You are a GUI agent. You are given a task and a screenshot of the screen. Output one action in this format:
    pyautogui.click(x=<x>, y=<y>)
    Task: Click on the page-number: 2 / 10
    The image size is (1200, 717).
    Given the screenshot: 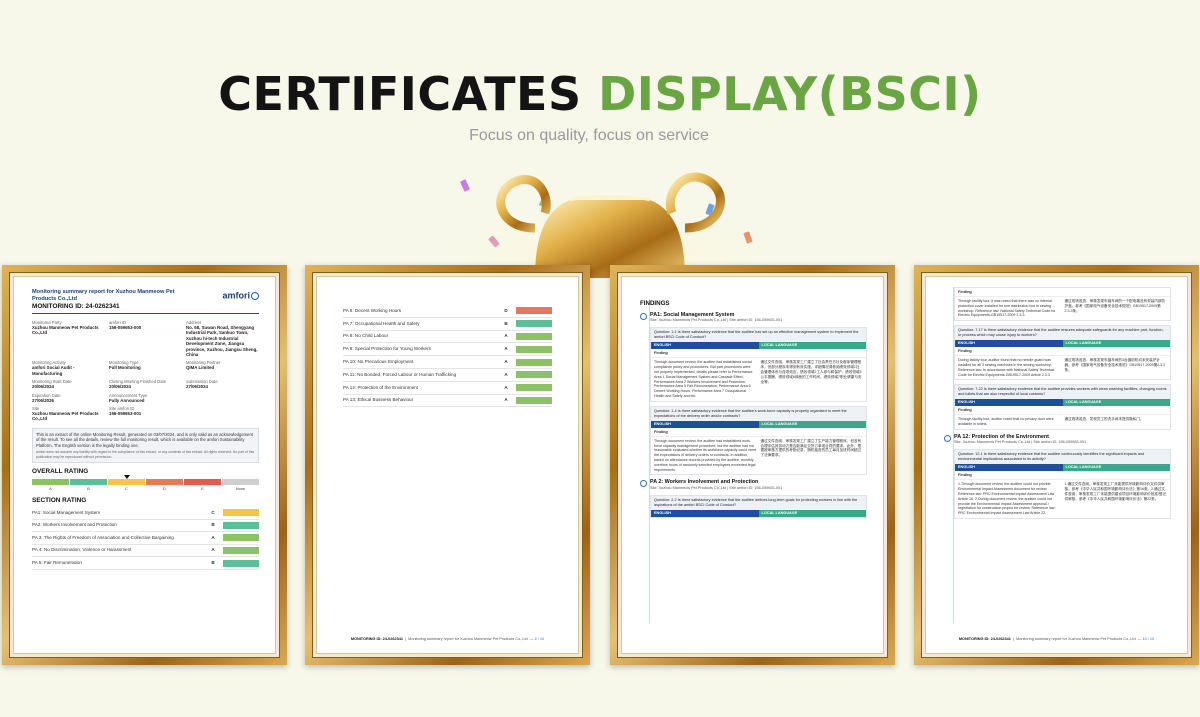 What is the action you would take?
    pyautogui.click(x=539, y=639)
    